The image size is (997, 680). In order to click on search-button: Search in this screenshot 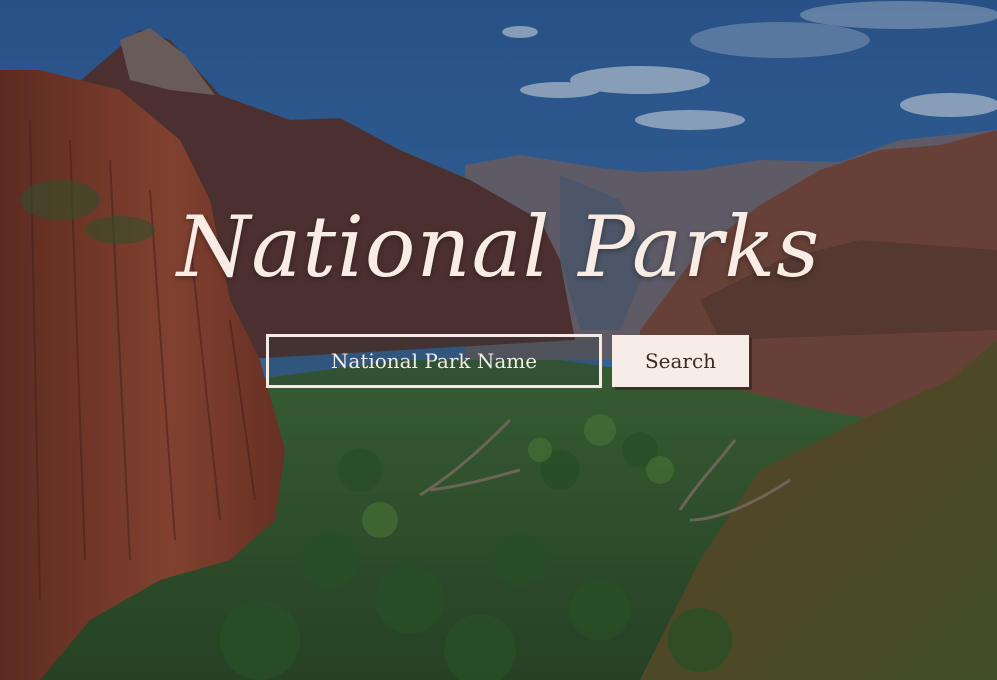, I will do `click(680, 361)`.